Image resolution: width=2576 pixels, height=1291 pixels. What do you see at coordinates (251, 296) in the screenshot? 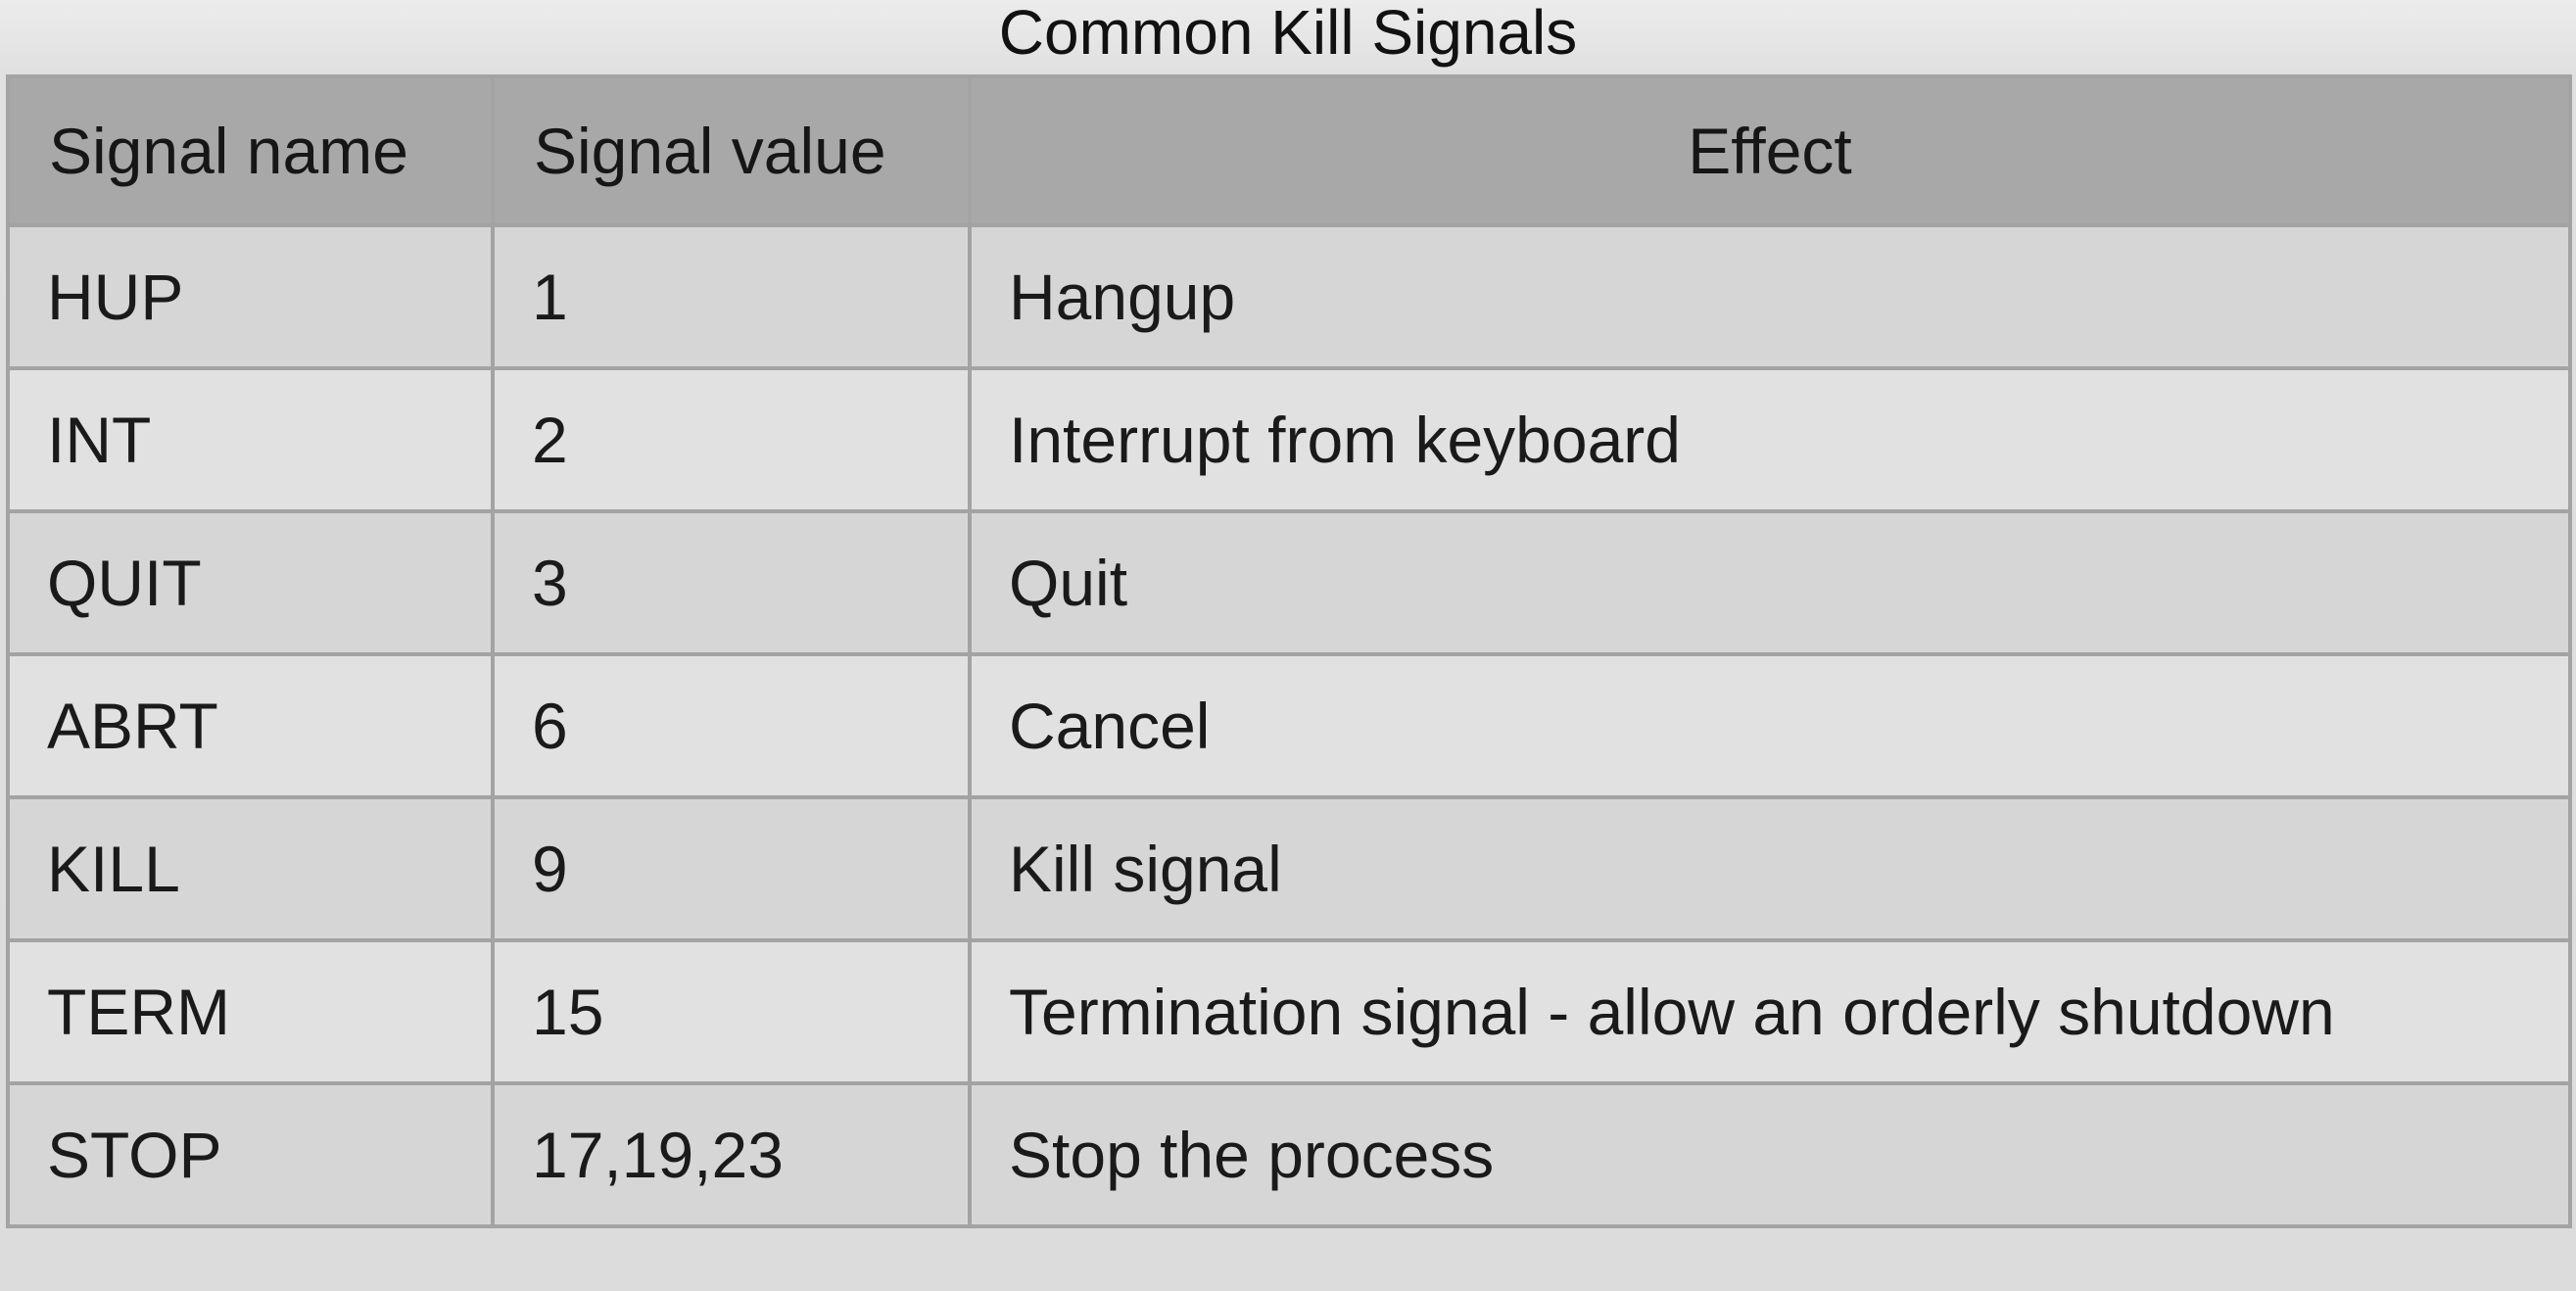
I see `signal-name-cell: HUP` at bounding box center [251, 296].